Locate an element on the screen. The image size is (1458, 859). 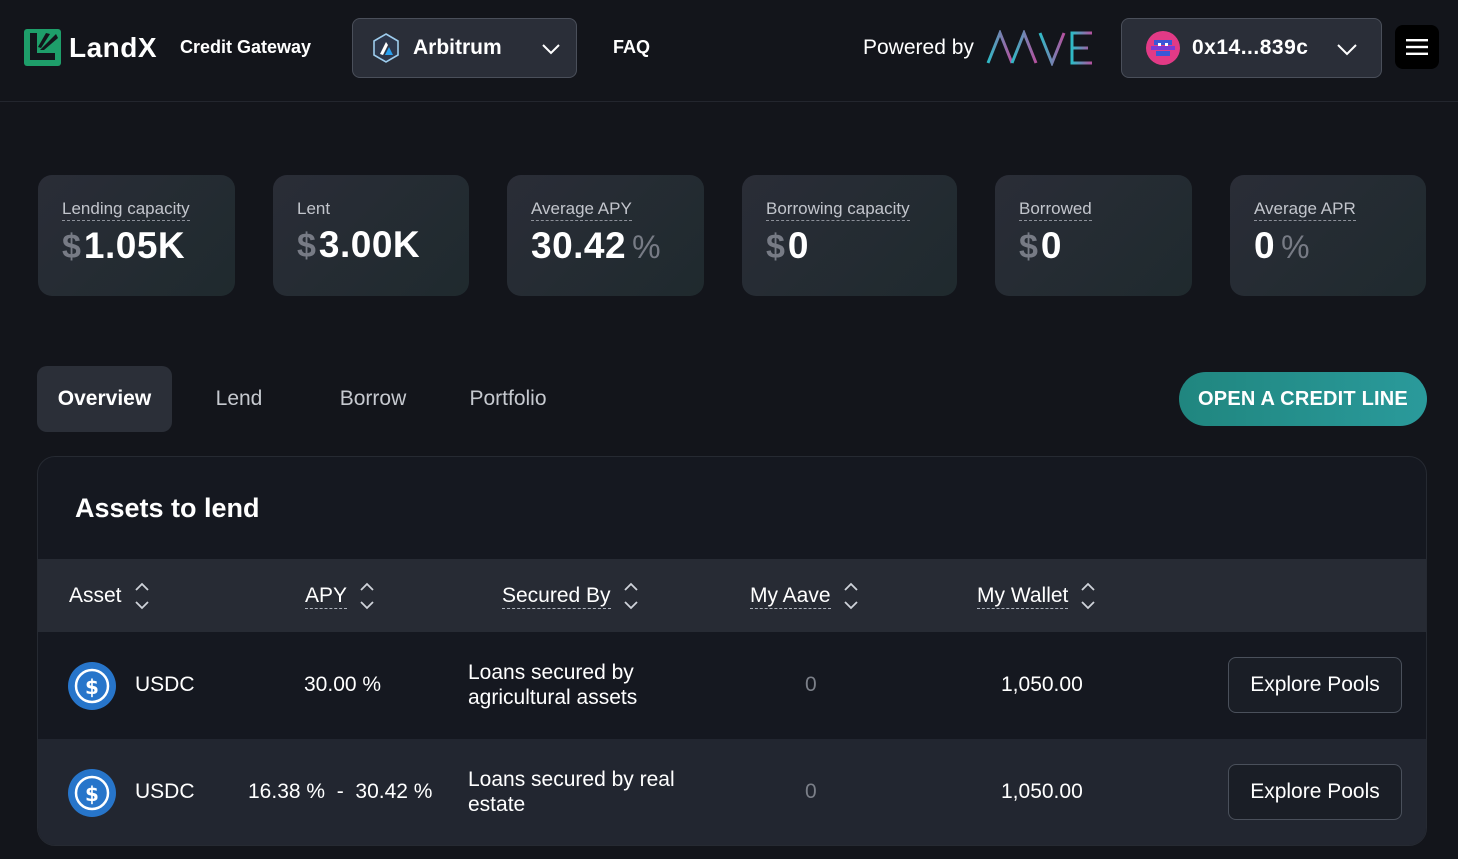
column-label: Asset is located at coordinates (95, 595).